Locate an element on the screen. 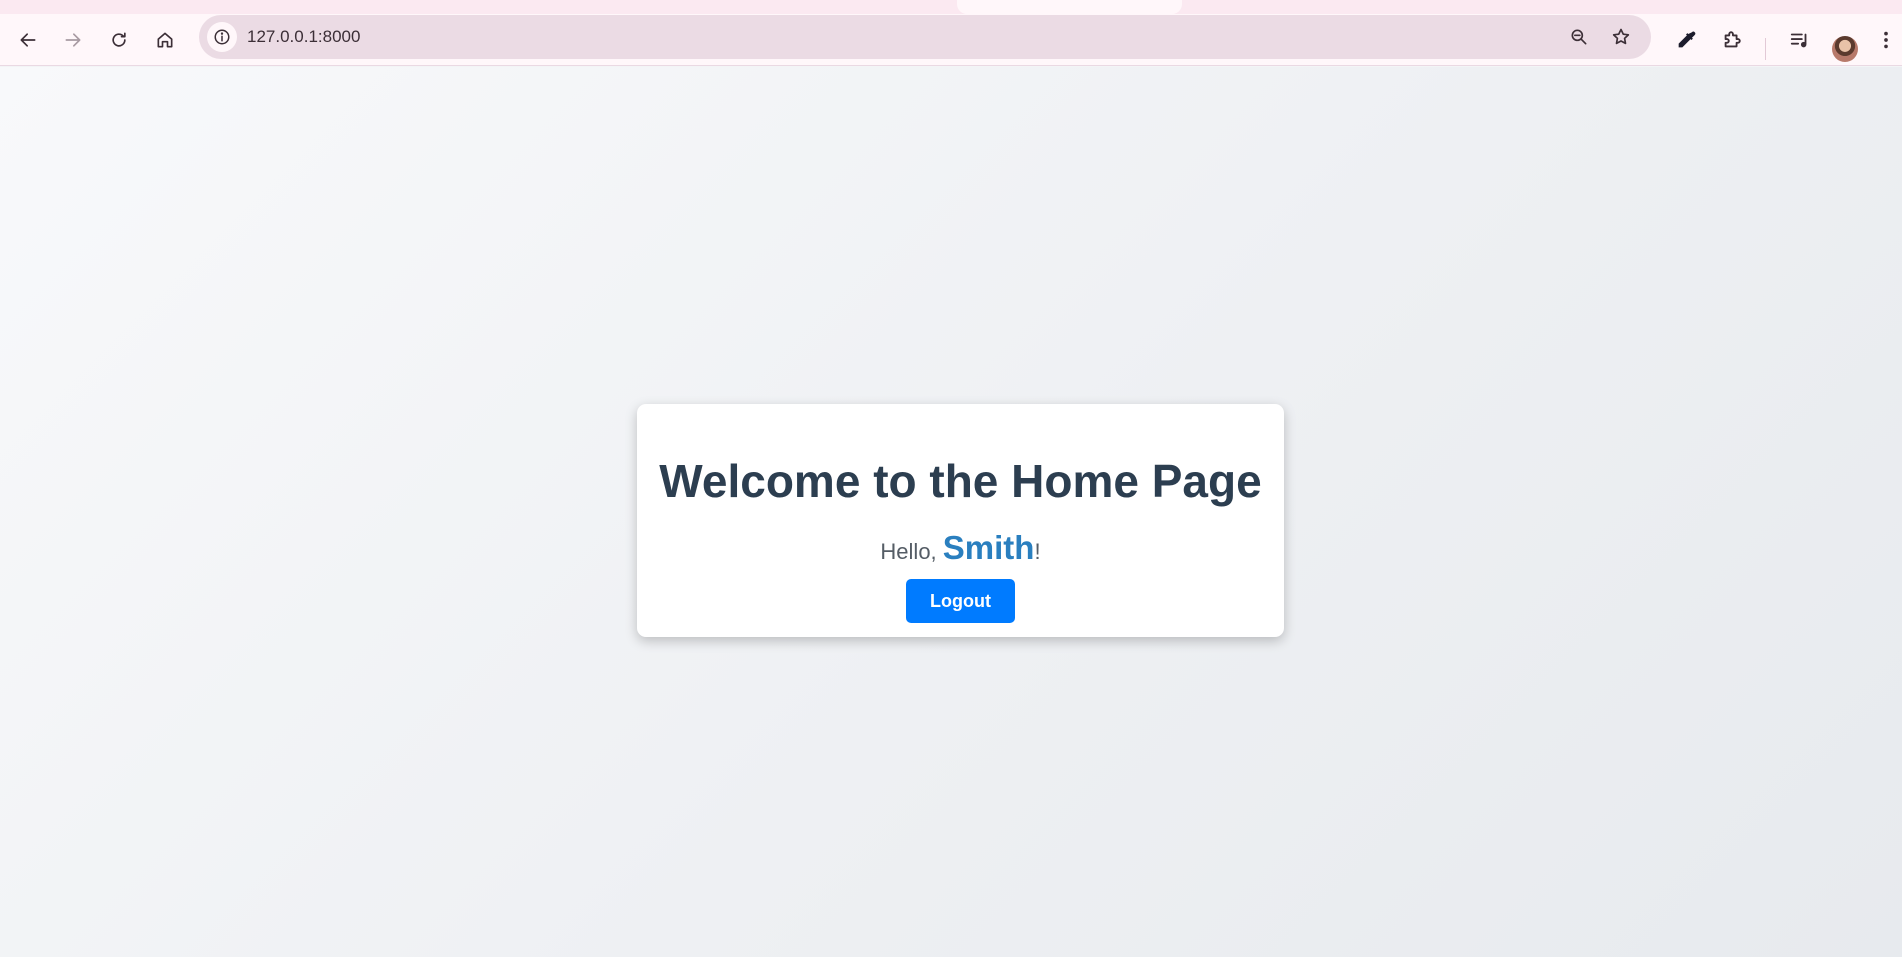 The image size is (1902, 957). reload-icon is located at coordinates (119, 39).